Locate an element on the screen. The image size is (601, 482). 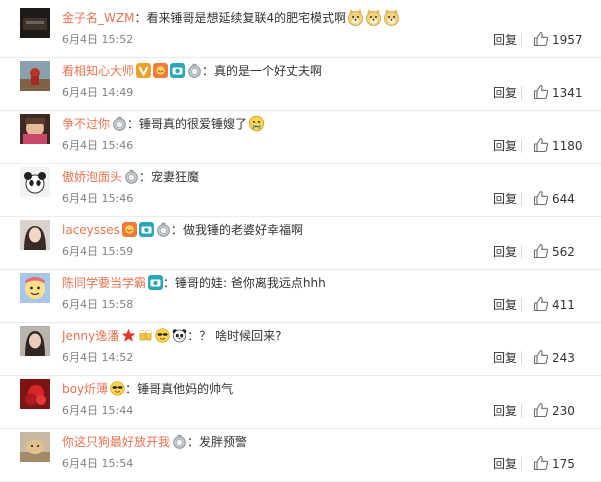
like-count: 1341 is located at coordinates (567, 93).